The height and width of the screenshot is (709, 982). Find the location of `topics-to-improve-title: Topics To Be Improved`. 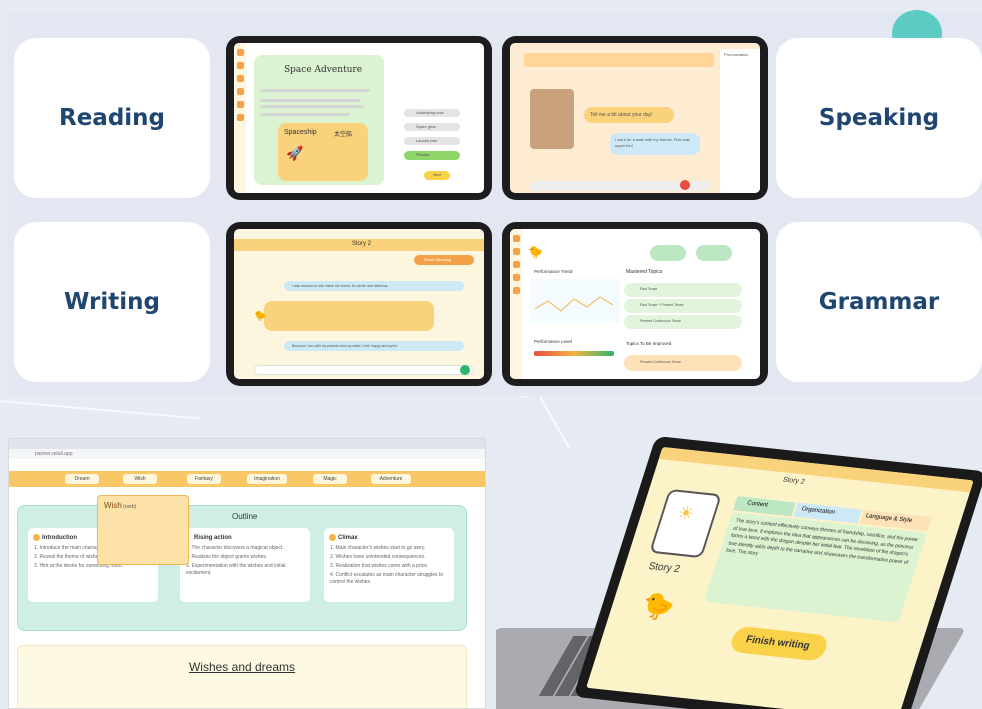

topics-to-improve-title: Topics To Be Improved is located at coordinates (649, 343).